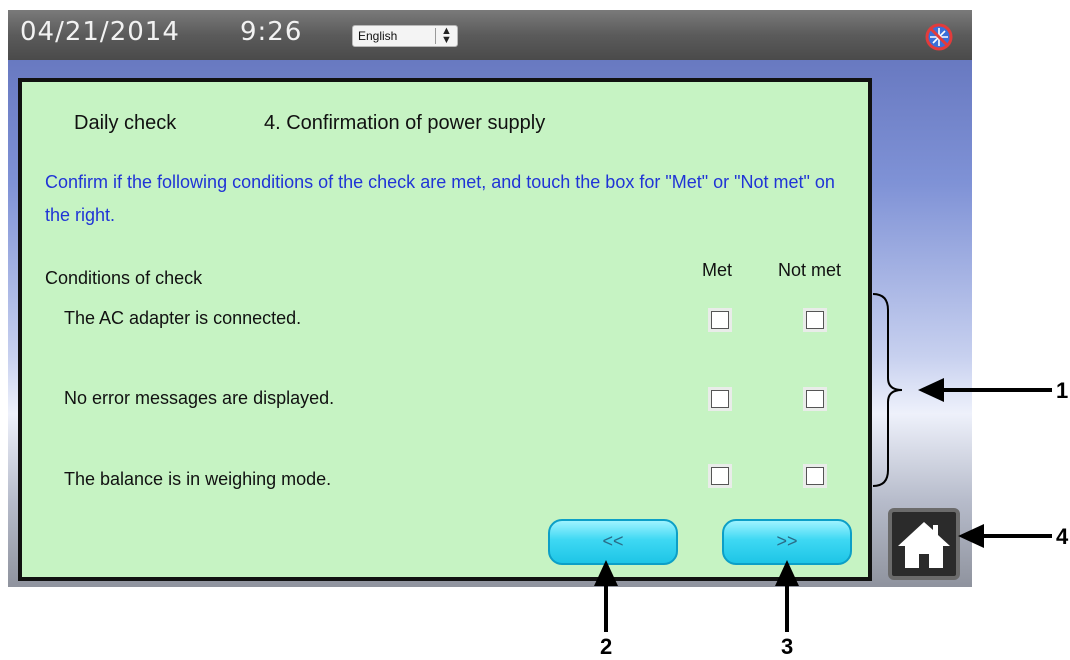 The width and height of the screenshot is (1070, 660). Describe the element at coordinates (931, 390) in the screenshot. I see `arrow-1-head` at that location.